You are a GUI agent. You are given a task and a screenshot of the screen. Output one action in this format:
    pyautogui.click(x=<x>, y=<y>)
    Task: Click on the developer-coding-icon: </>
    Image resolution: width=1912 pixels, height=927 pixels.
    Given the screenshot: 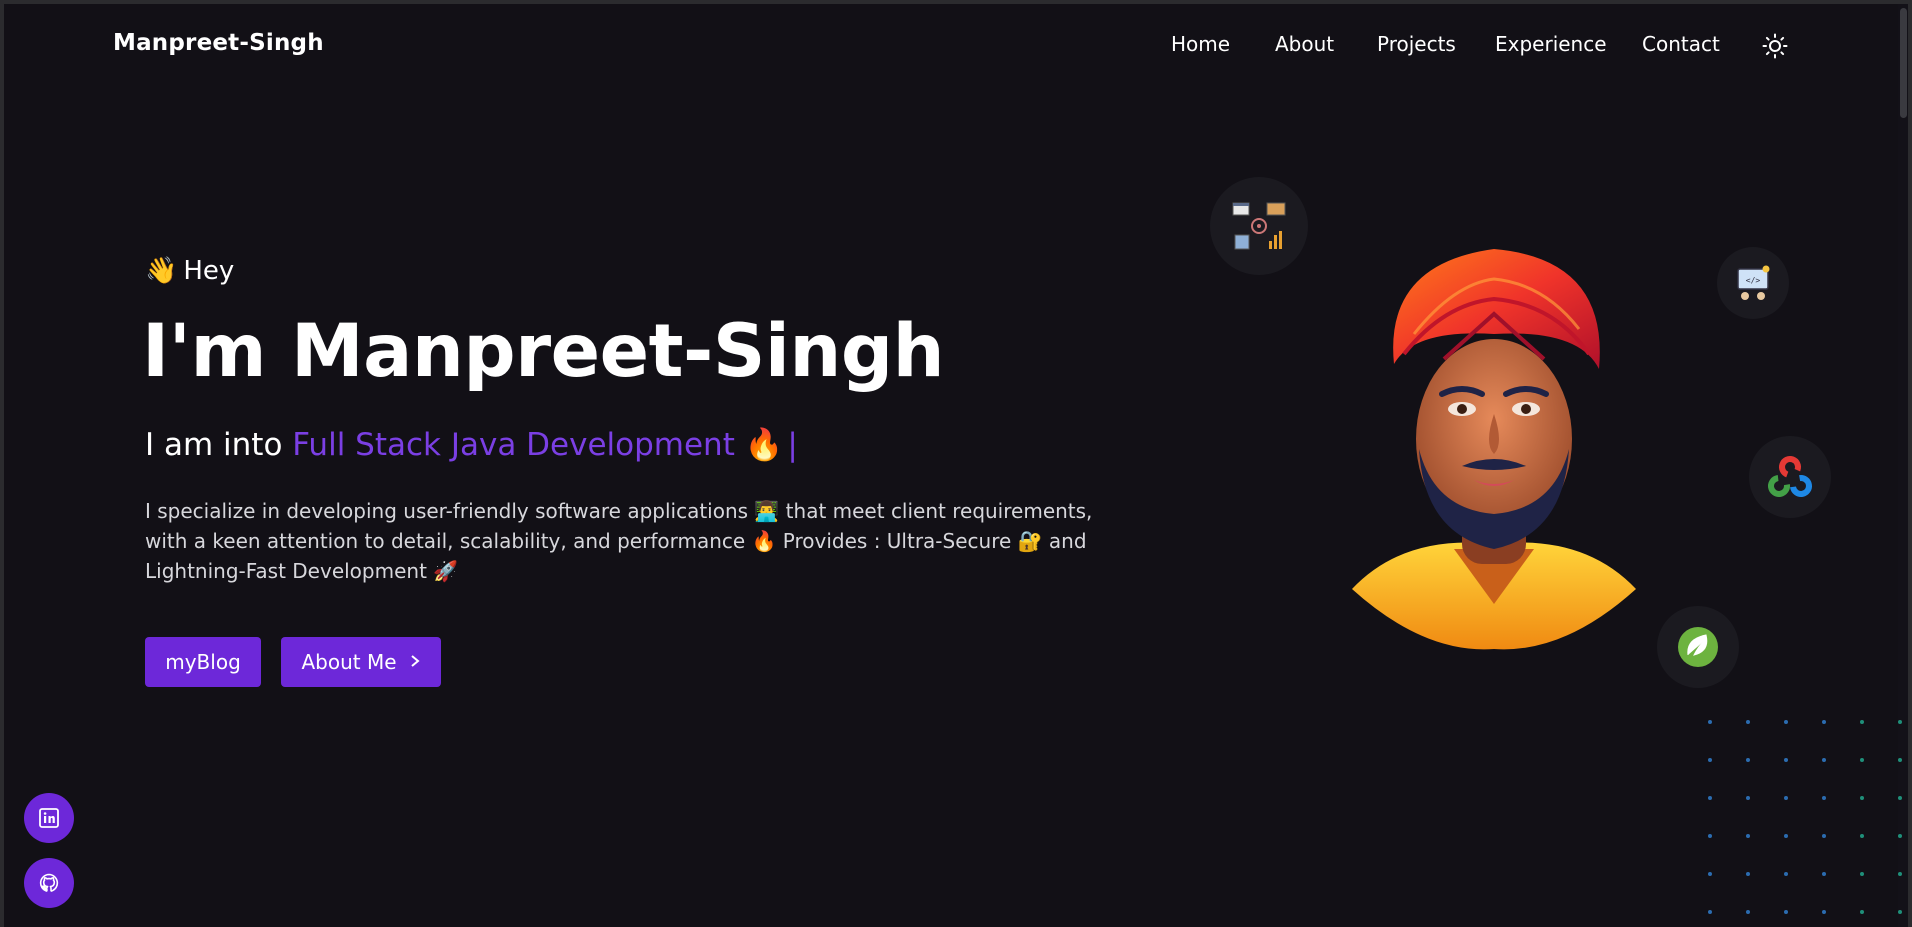 What is the action you would take?
    pyautogui.click(x=1753, y=283)
    